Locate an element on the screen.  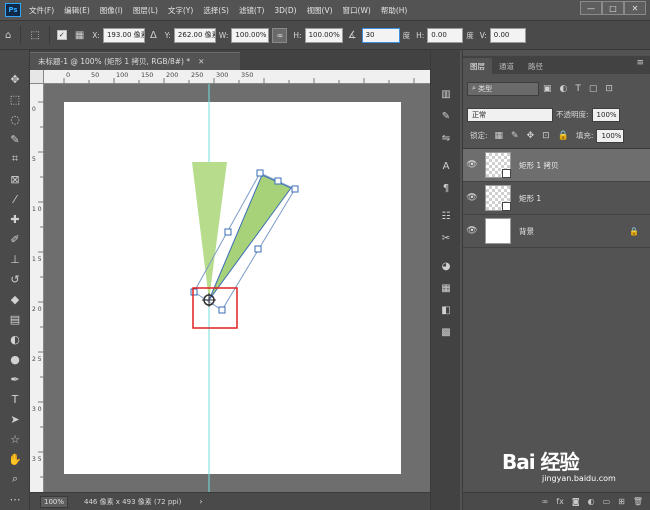
transform-tool-icon: ⬚ is located at coordinates (34, 35).